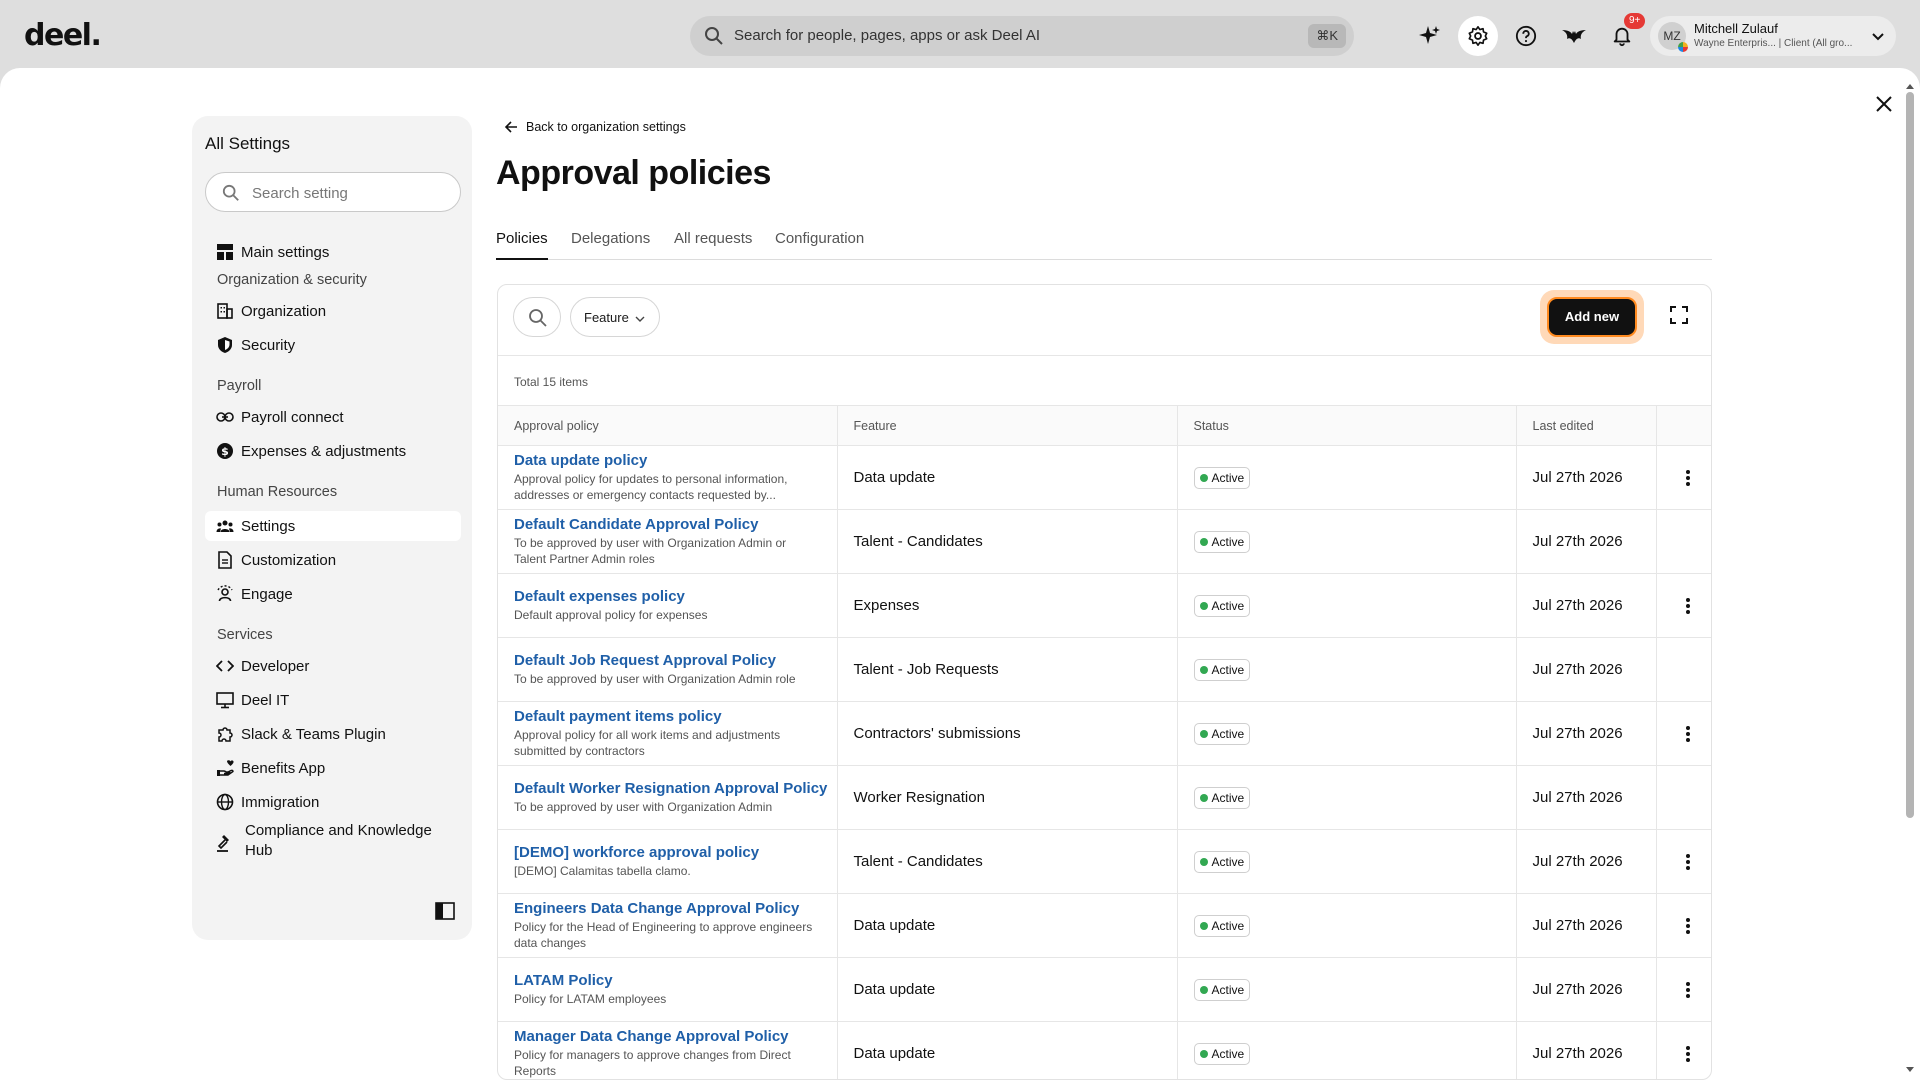  I want to click on sidebar-item-immigration: Immigration, so click(333, 802).